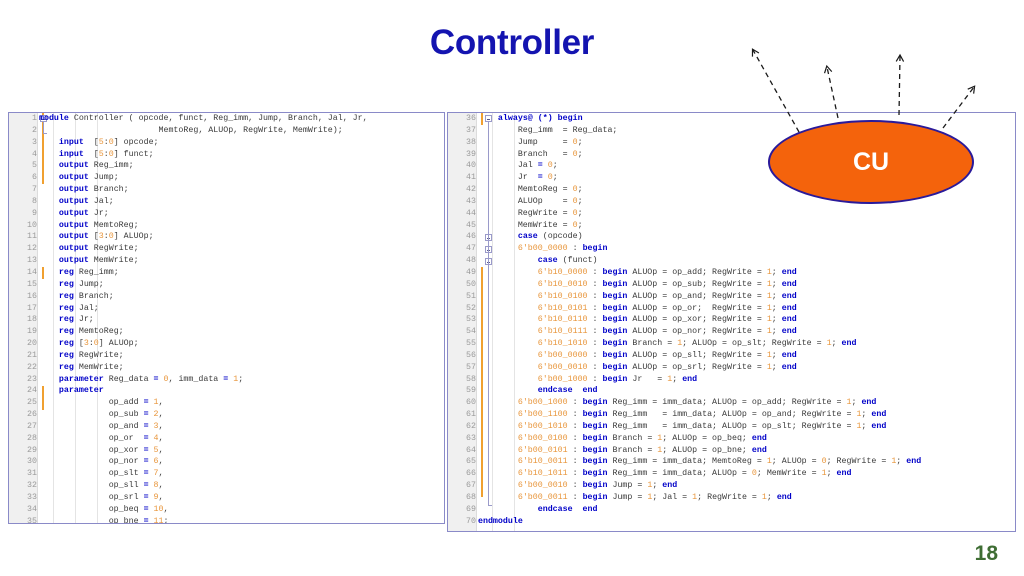 This screenshot has width=1024, height=576. I want to click on code-line: 28 op_or = 4,, so click(226, 439).